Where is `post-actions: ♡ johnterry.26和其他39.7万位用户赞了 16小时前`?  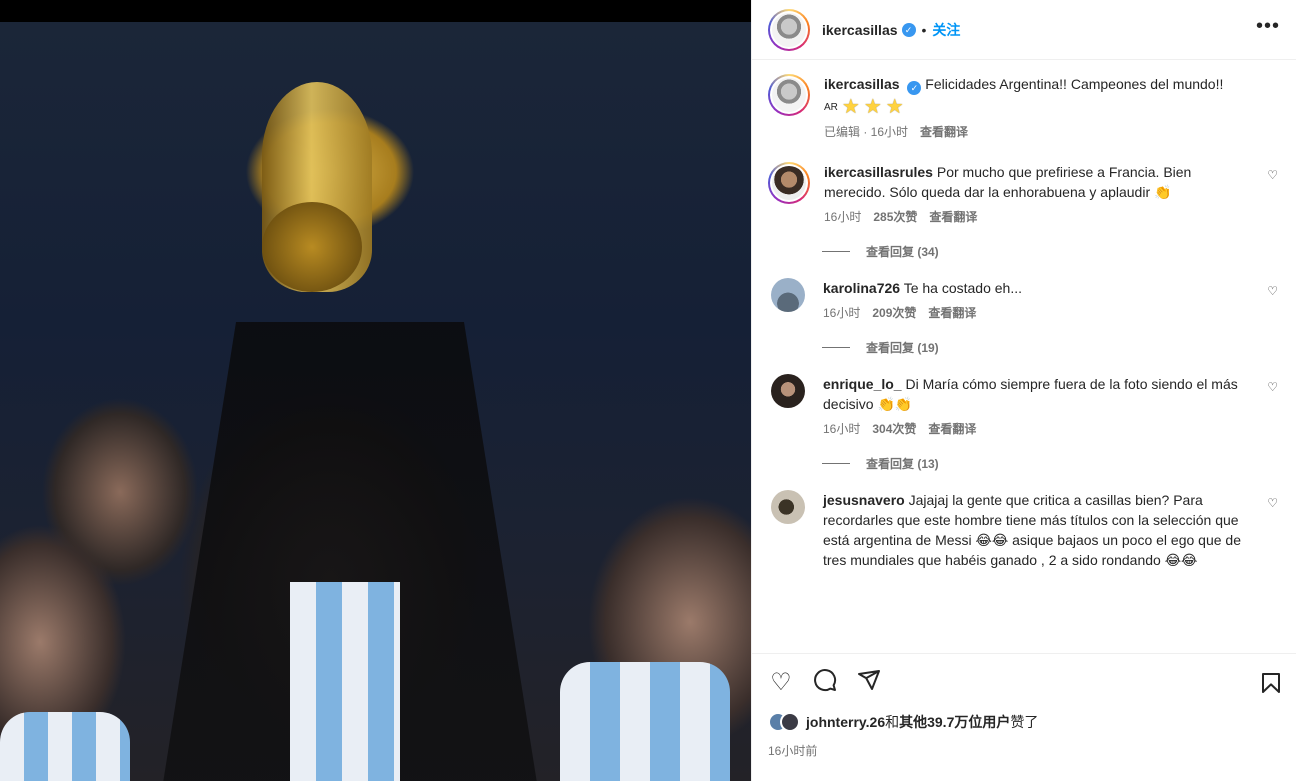
post-actions: ♡ johnterry.26和其他39.7万位用户赞了 16小时前 is located at coordinates (1024, 706).